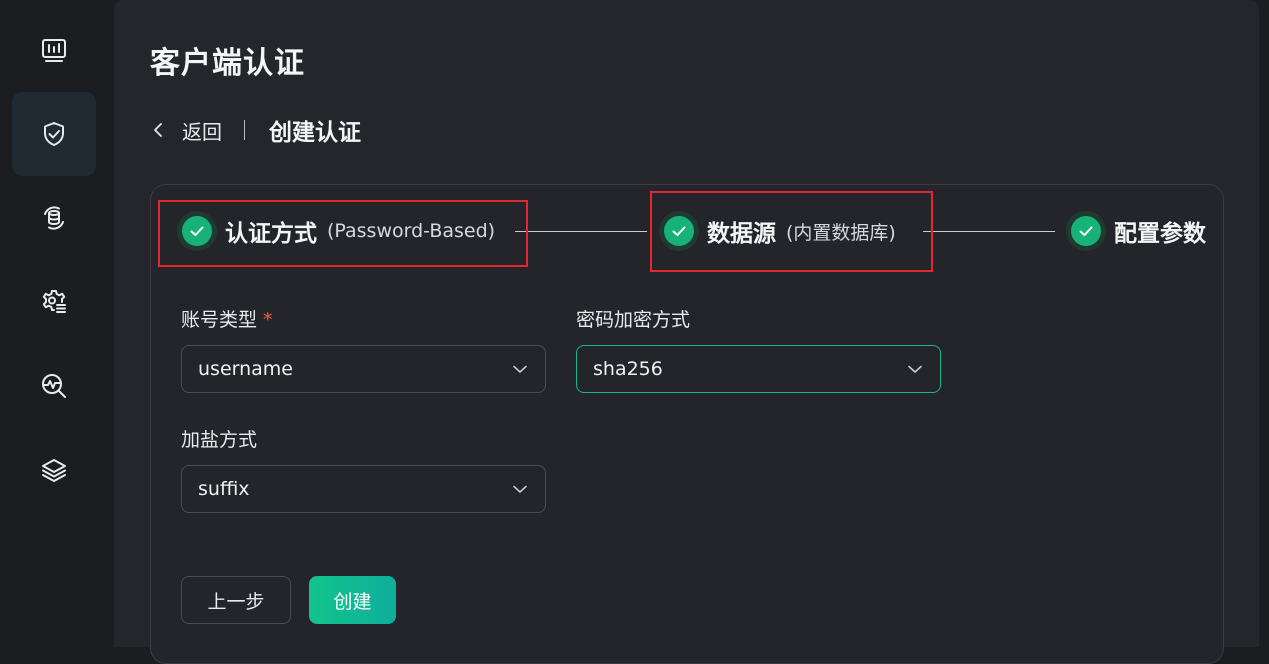 This screenshot has width=1269, height=664. I want to click on nav-item-data-integration, so click(54, 218).